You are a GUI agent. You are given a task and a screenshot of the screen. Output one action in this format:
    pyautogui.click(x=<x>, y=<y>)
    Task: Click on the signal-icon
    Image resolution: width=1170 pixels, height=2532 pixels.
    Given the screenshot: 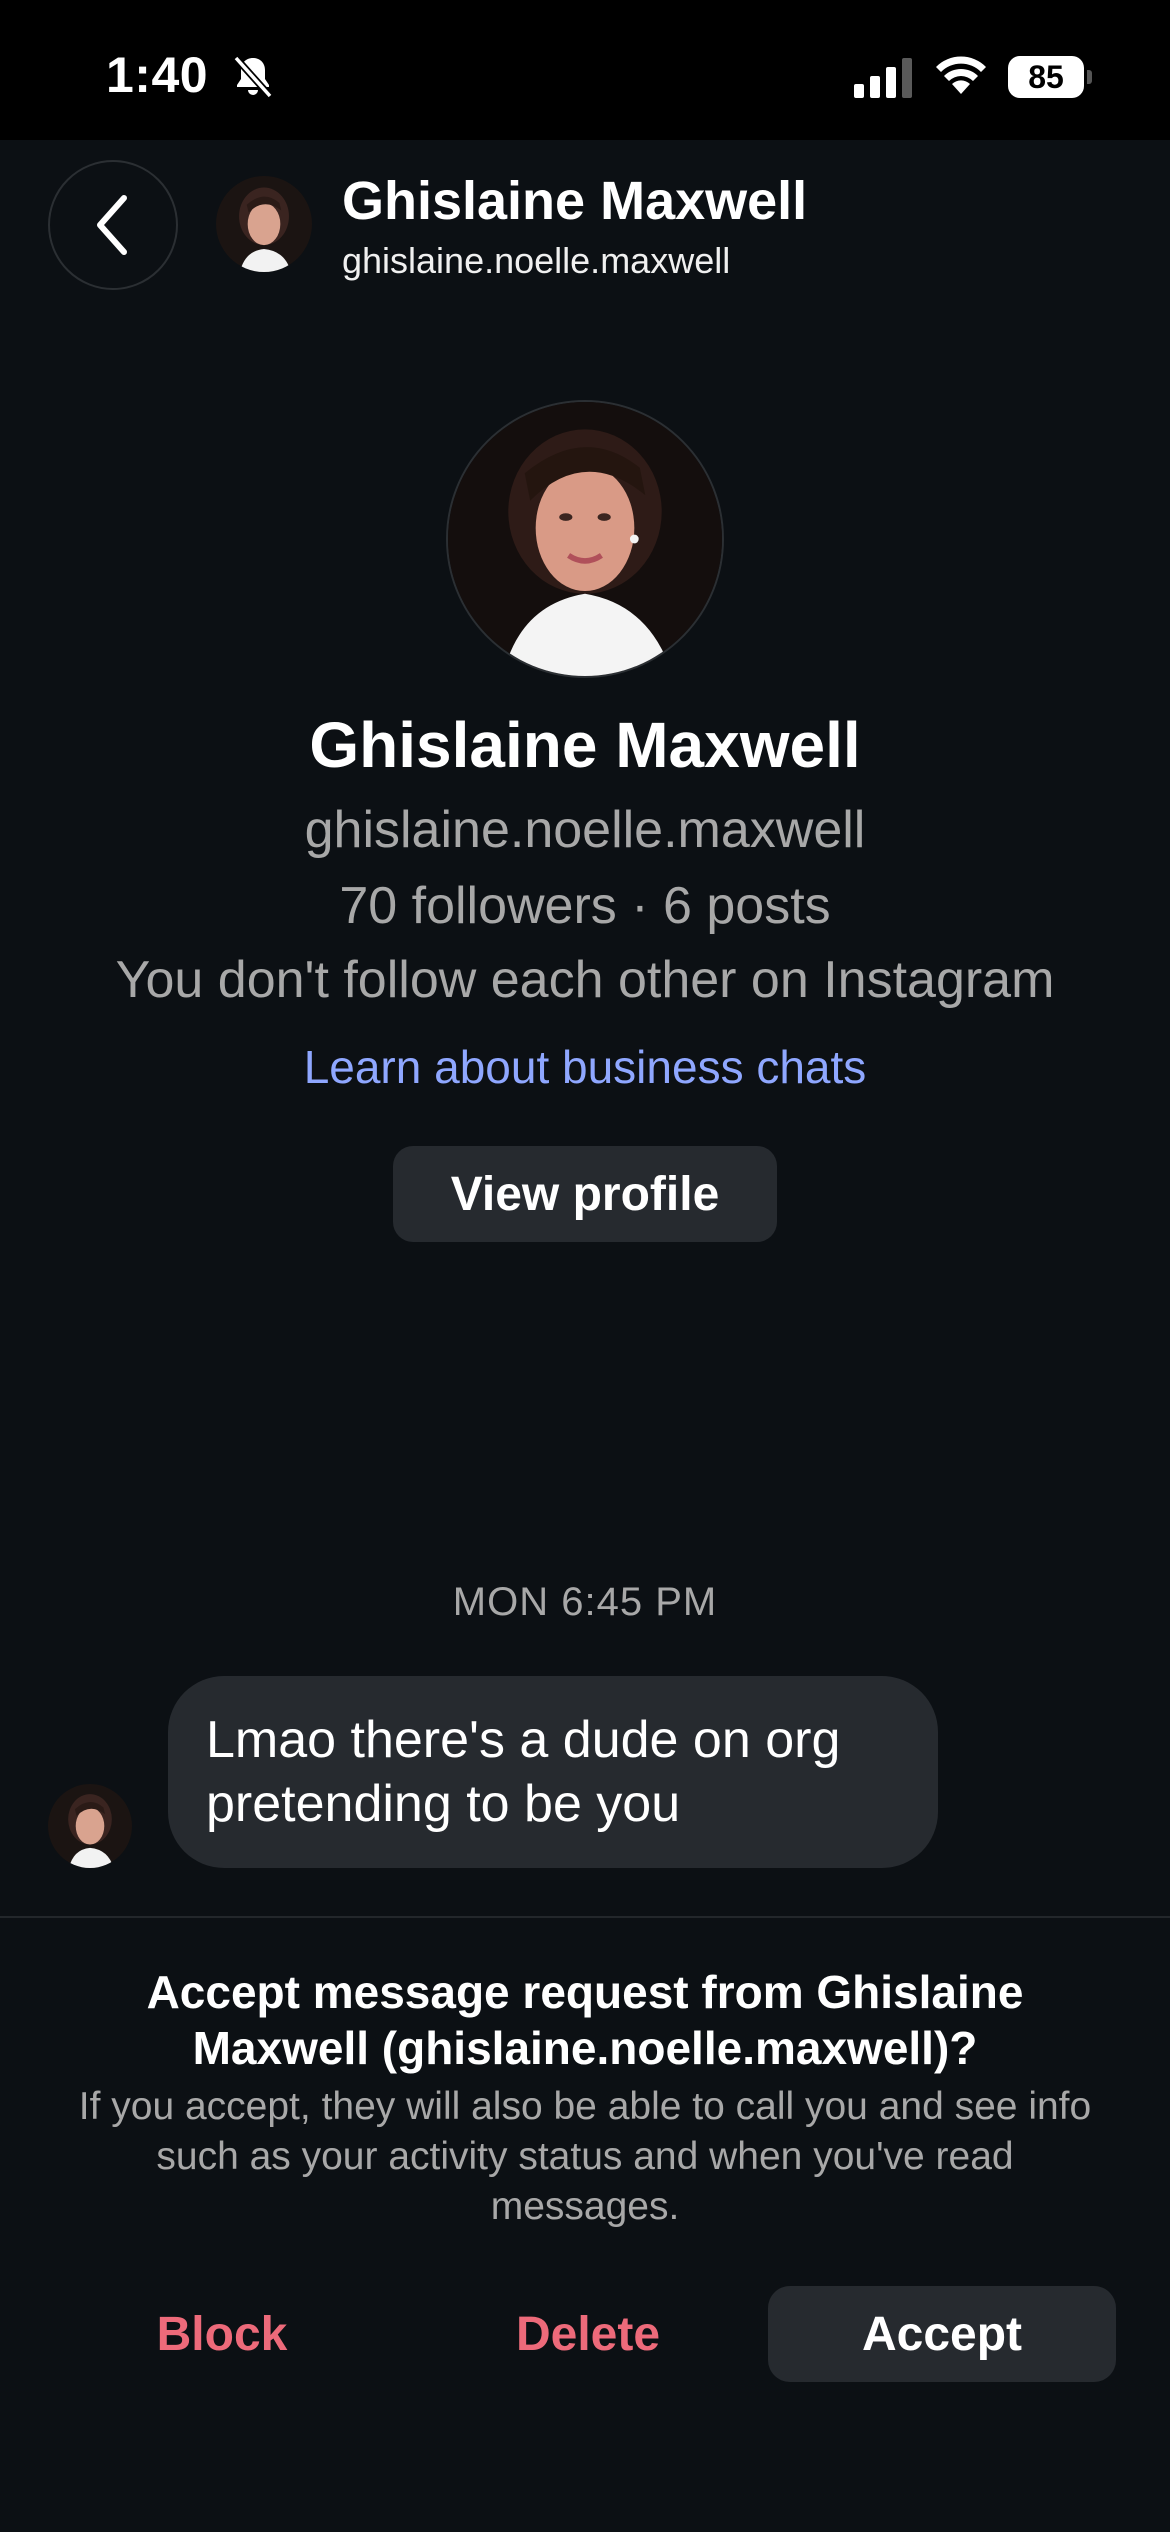 What is the action you would take?
    pyautogui.click(x=883, y=78)
    